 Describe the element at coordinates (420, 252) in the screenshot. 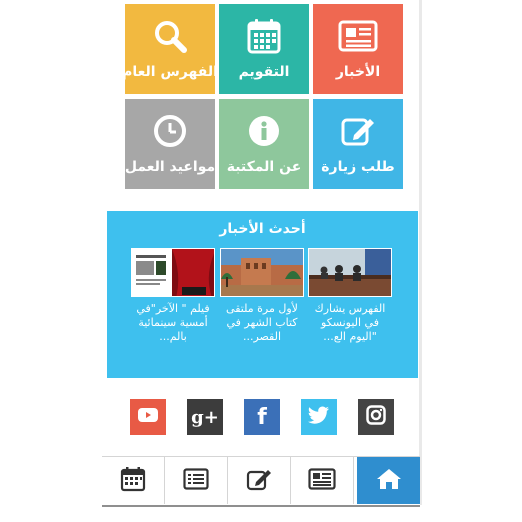

I see `screen-edge` at that location.